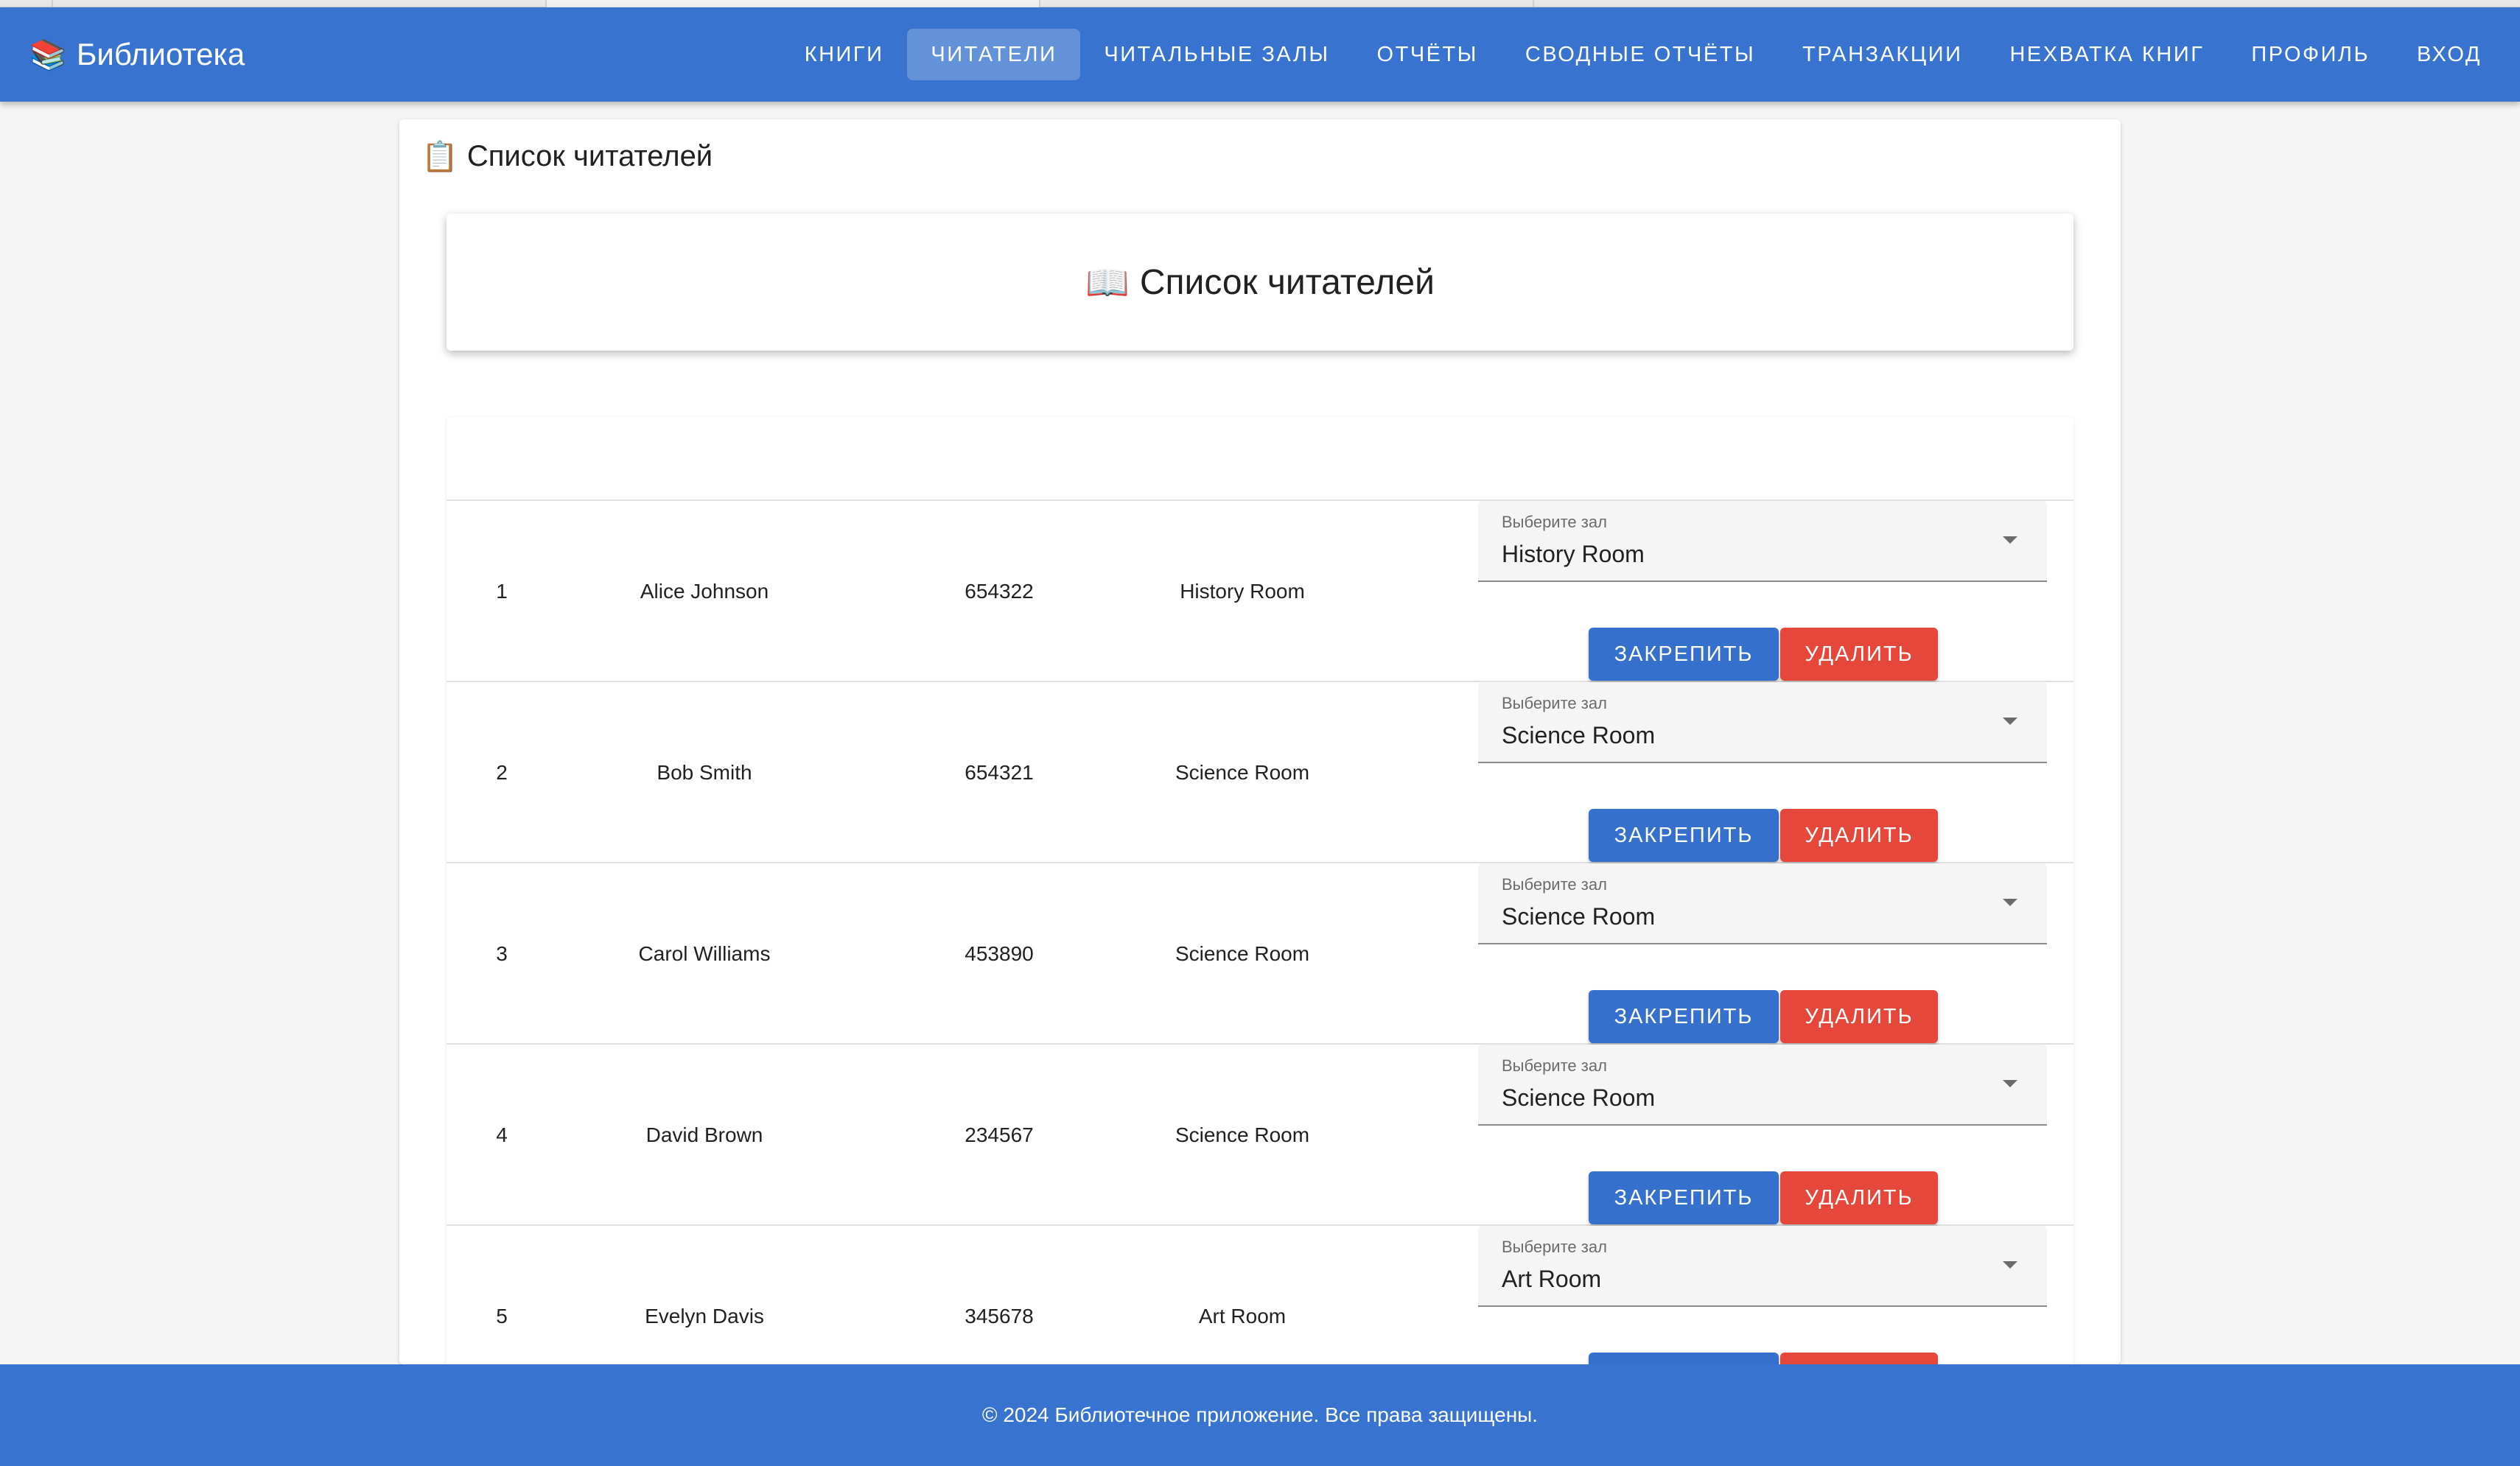 The image size is (2520, 1466). I want to click on reader-card-number: 453890, so click(999, 954).